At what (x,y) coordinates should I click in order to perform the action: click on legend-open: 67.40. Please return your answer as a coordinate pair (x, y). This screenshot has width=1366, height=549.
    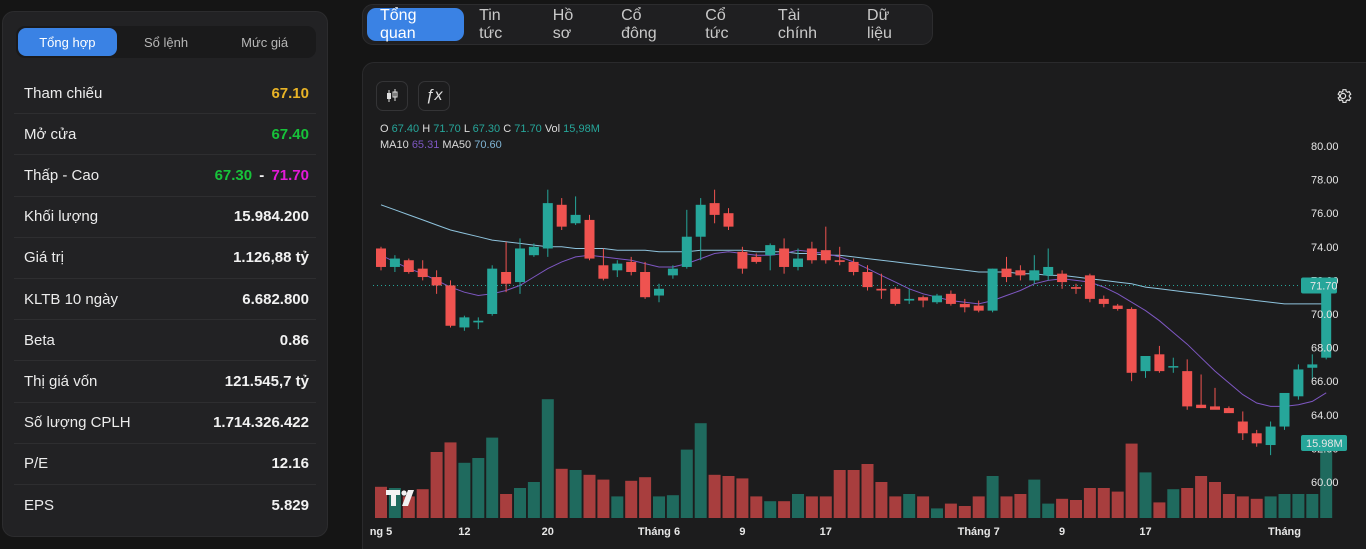
    Looking at the image, I should click on (405, 129).